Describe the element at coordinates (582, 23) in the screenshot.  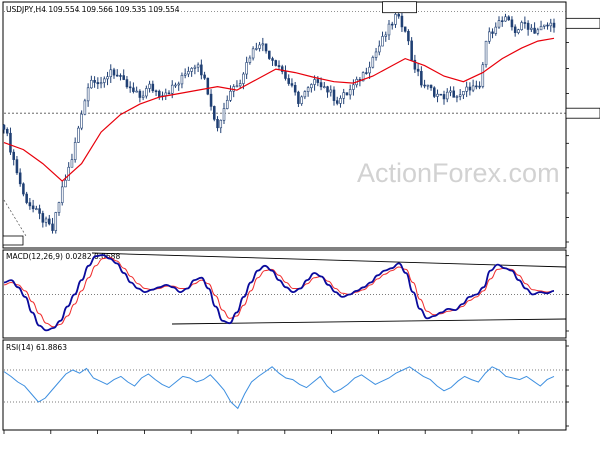
I see `current-price-tag` at that location.